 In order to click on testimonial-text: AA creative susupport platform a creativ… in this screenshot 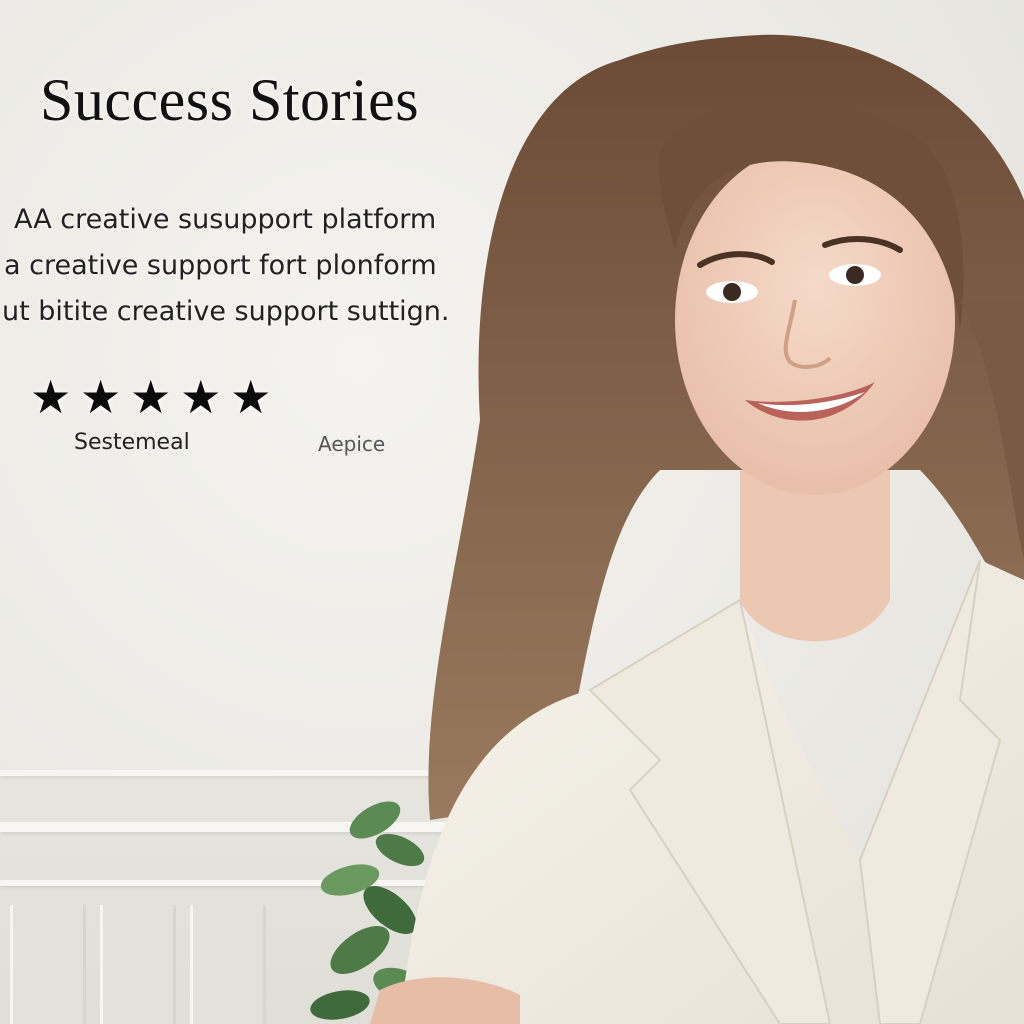, I will do `click(300, 269)`.